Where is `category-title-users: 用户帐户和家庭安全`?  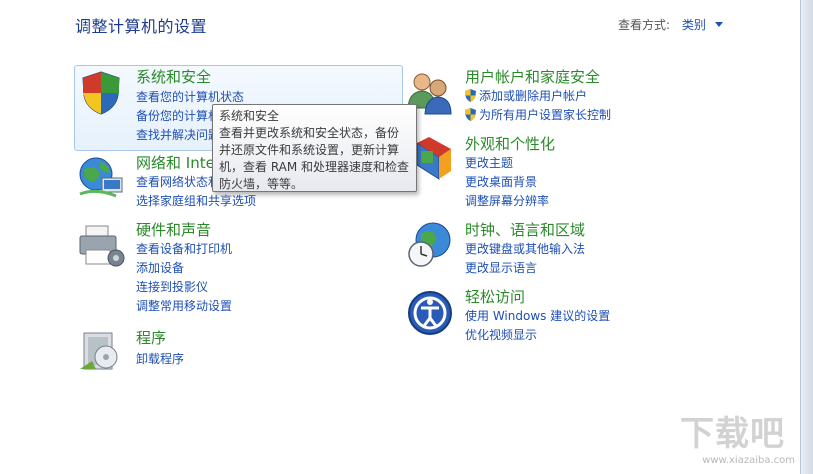 category-title-users: 用户帐户和家庭安全 is located at coordinates (532, 76).